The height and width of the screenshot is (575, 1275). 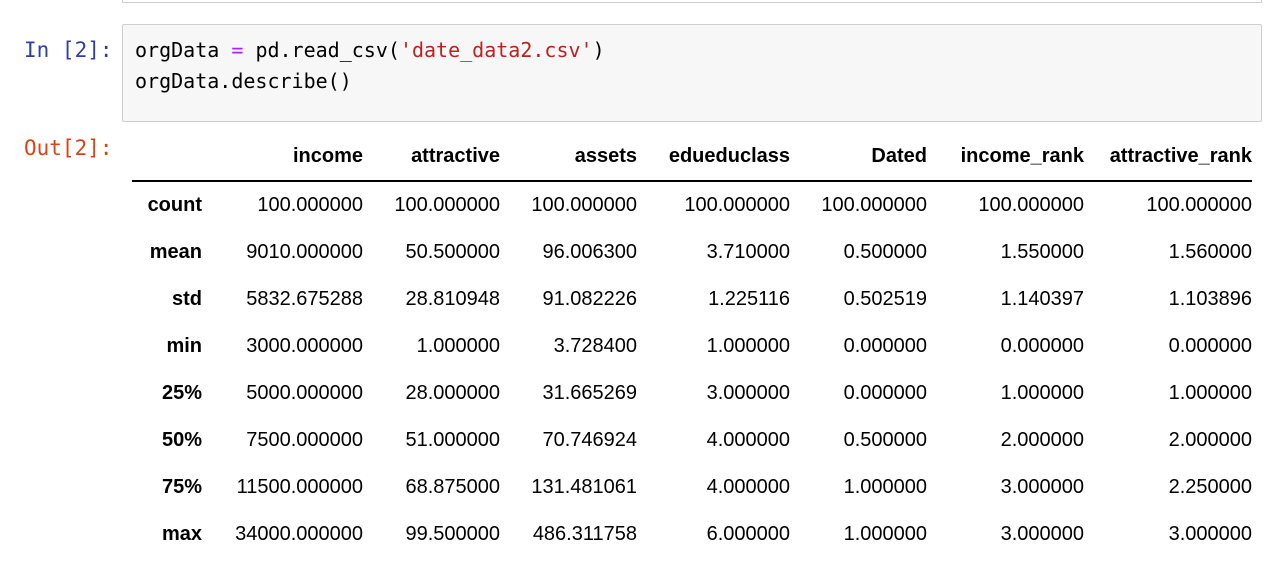 I want to click on index-header, so click(x=167, y=157).